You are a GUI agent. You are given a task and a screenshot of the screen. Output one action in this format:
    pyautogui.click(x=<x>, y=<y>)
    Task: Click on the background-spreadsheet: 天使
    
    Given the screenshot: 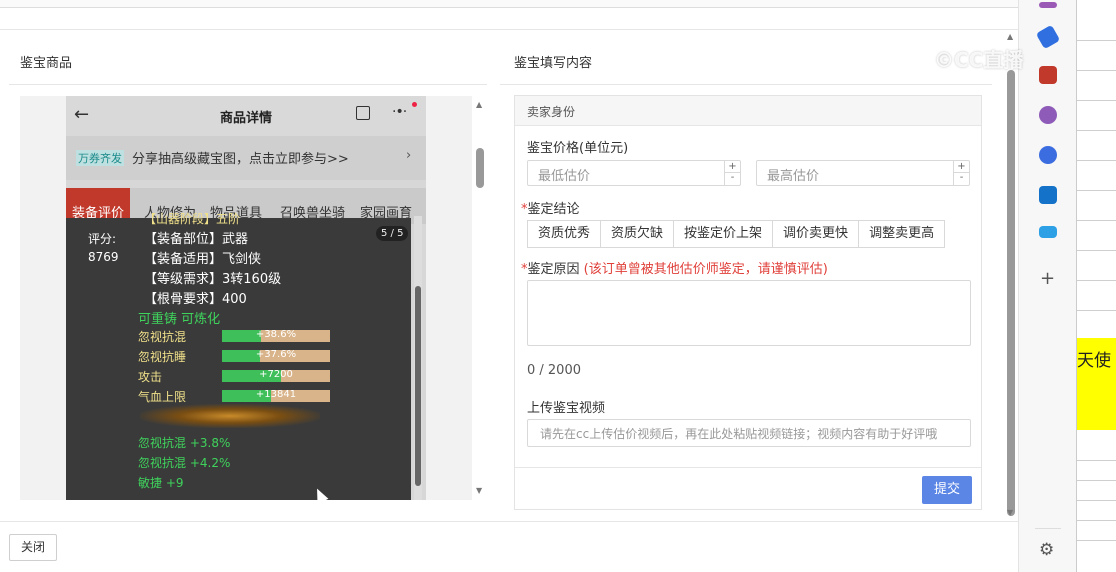 What is the action you would take?
    pyautogui.click(x=1096, y=286)
    